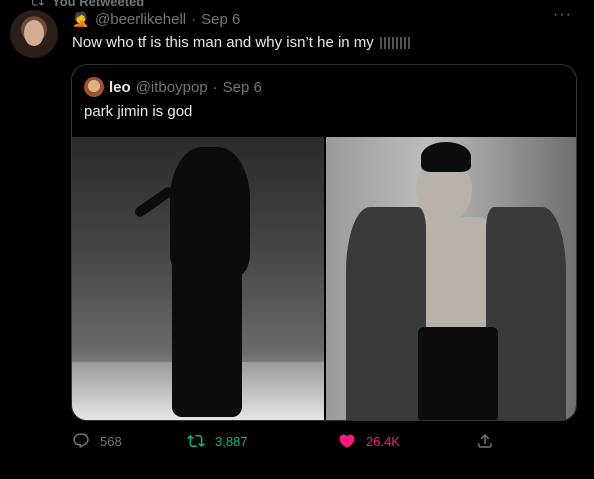 This screenshot has width=594, height=479. What do you see at coordinates (446, 157) in the screenshot?
I see `figure-hair` at bounding box center [446, 157].